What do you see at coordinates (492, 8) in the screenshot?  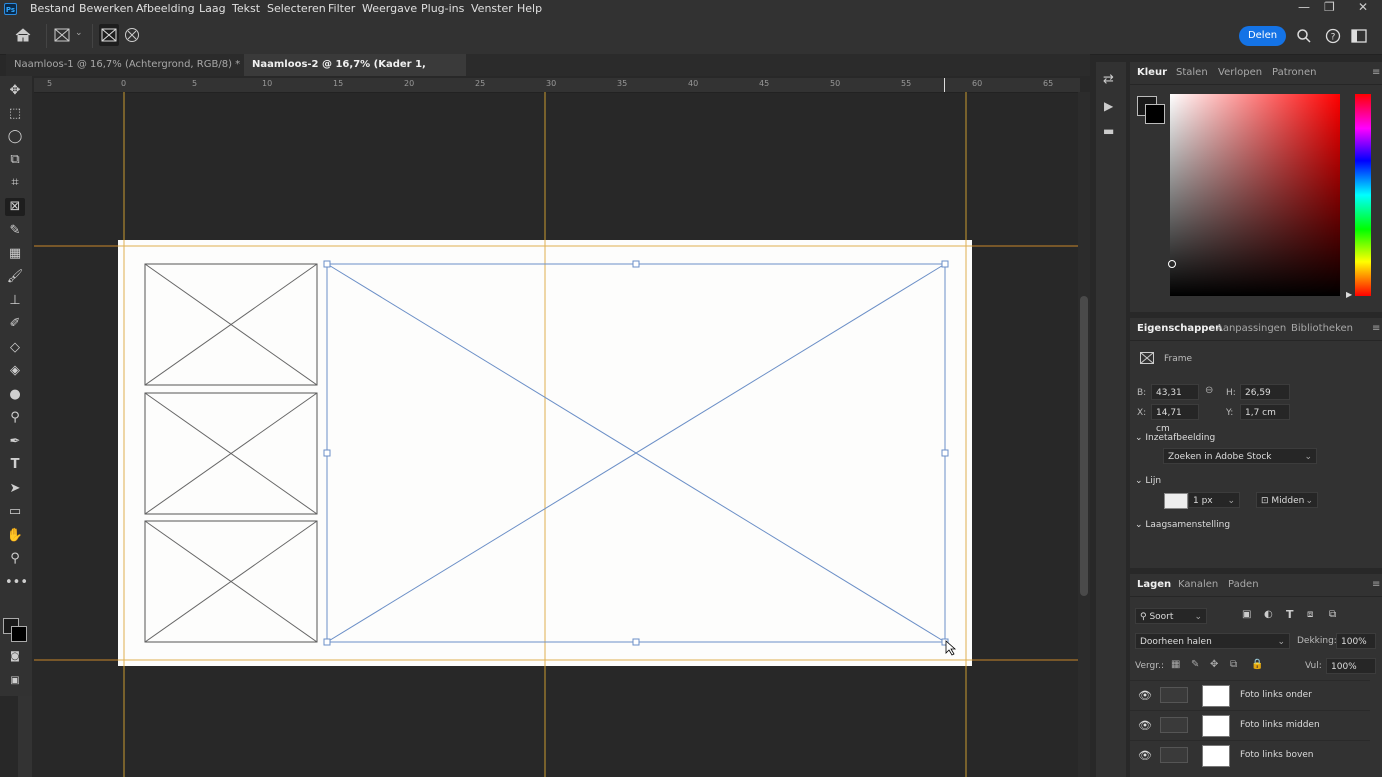 I see `menu-venster: Venster` at bounding box center [492, 8].